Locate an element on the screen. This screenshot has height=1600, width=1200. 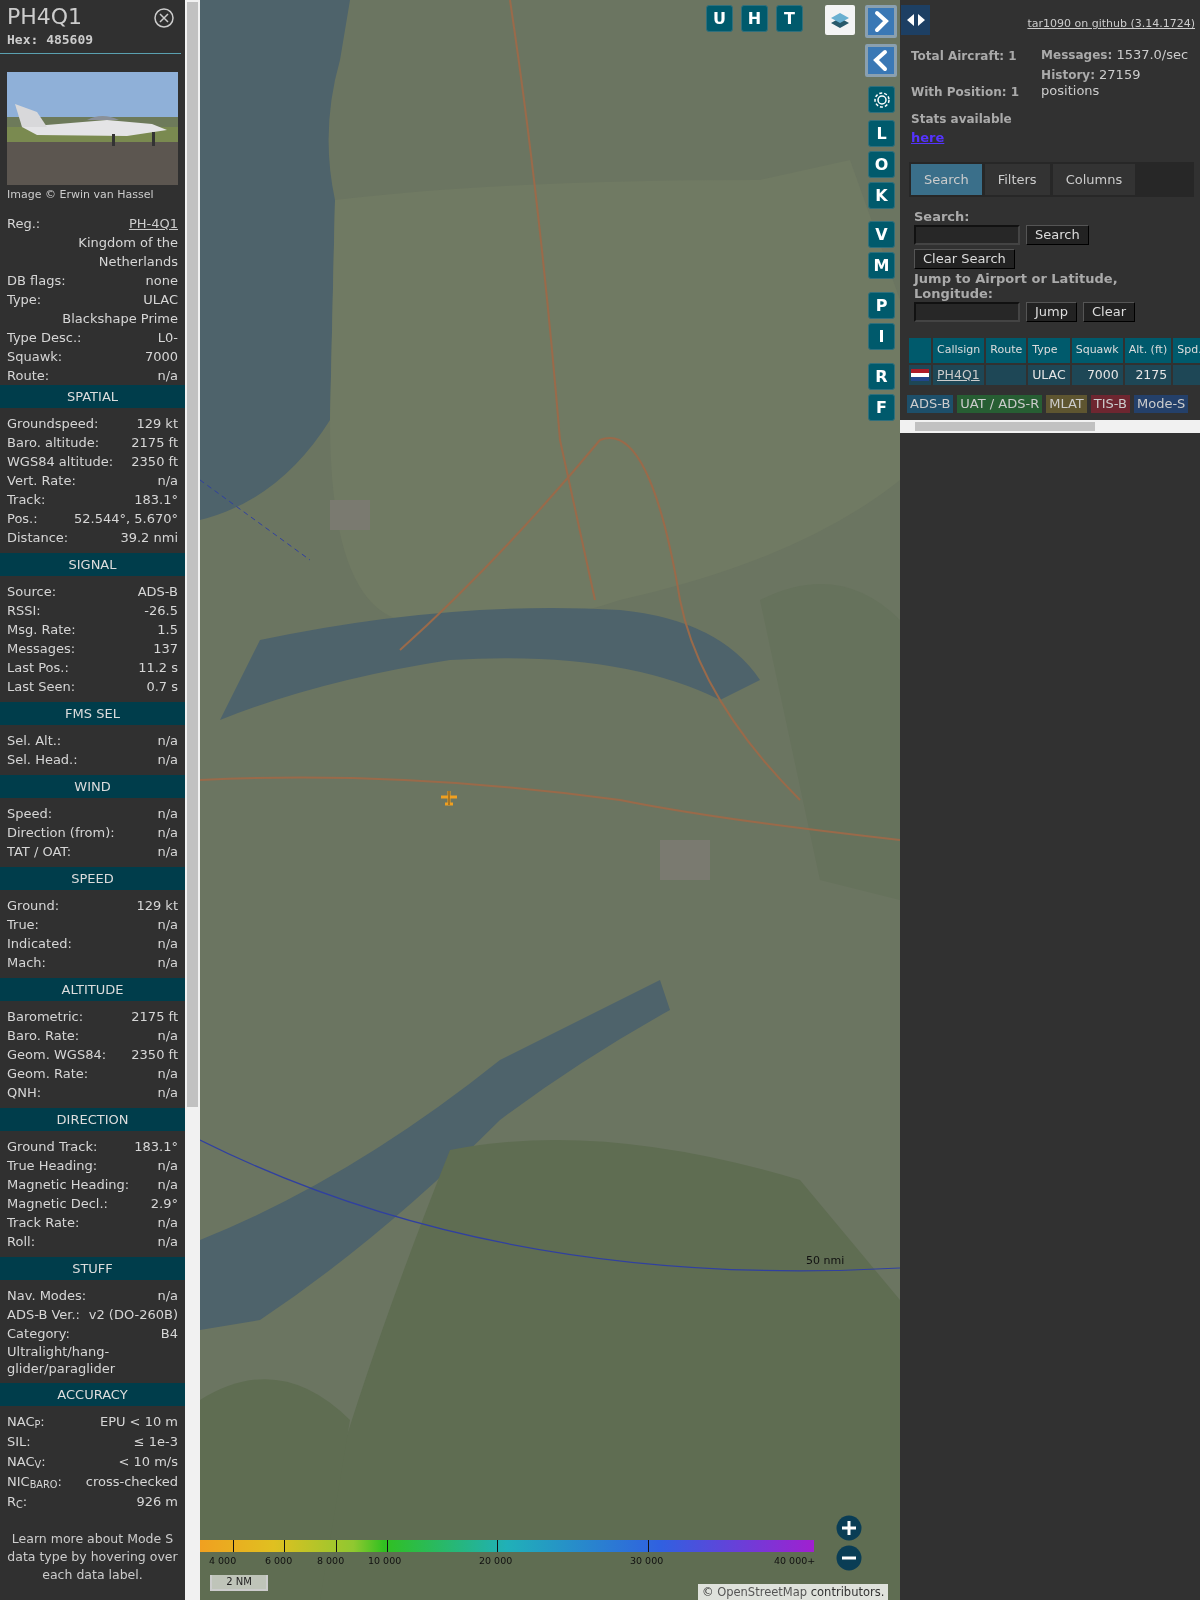
source-tag: ADS-B is located at coordinates (930, 404).